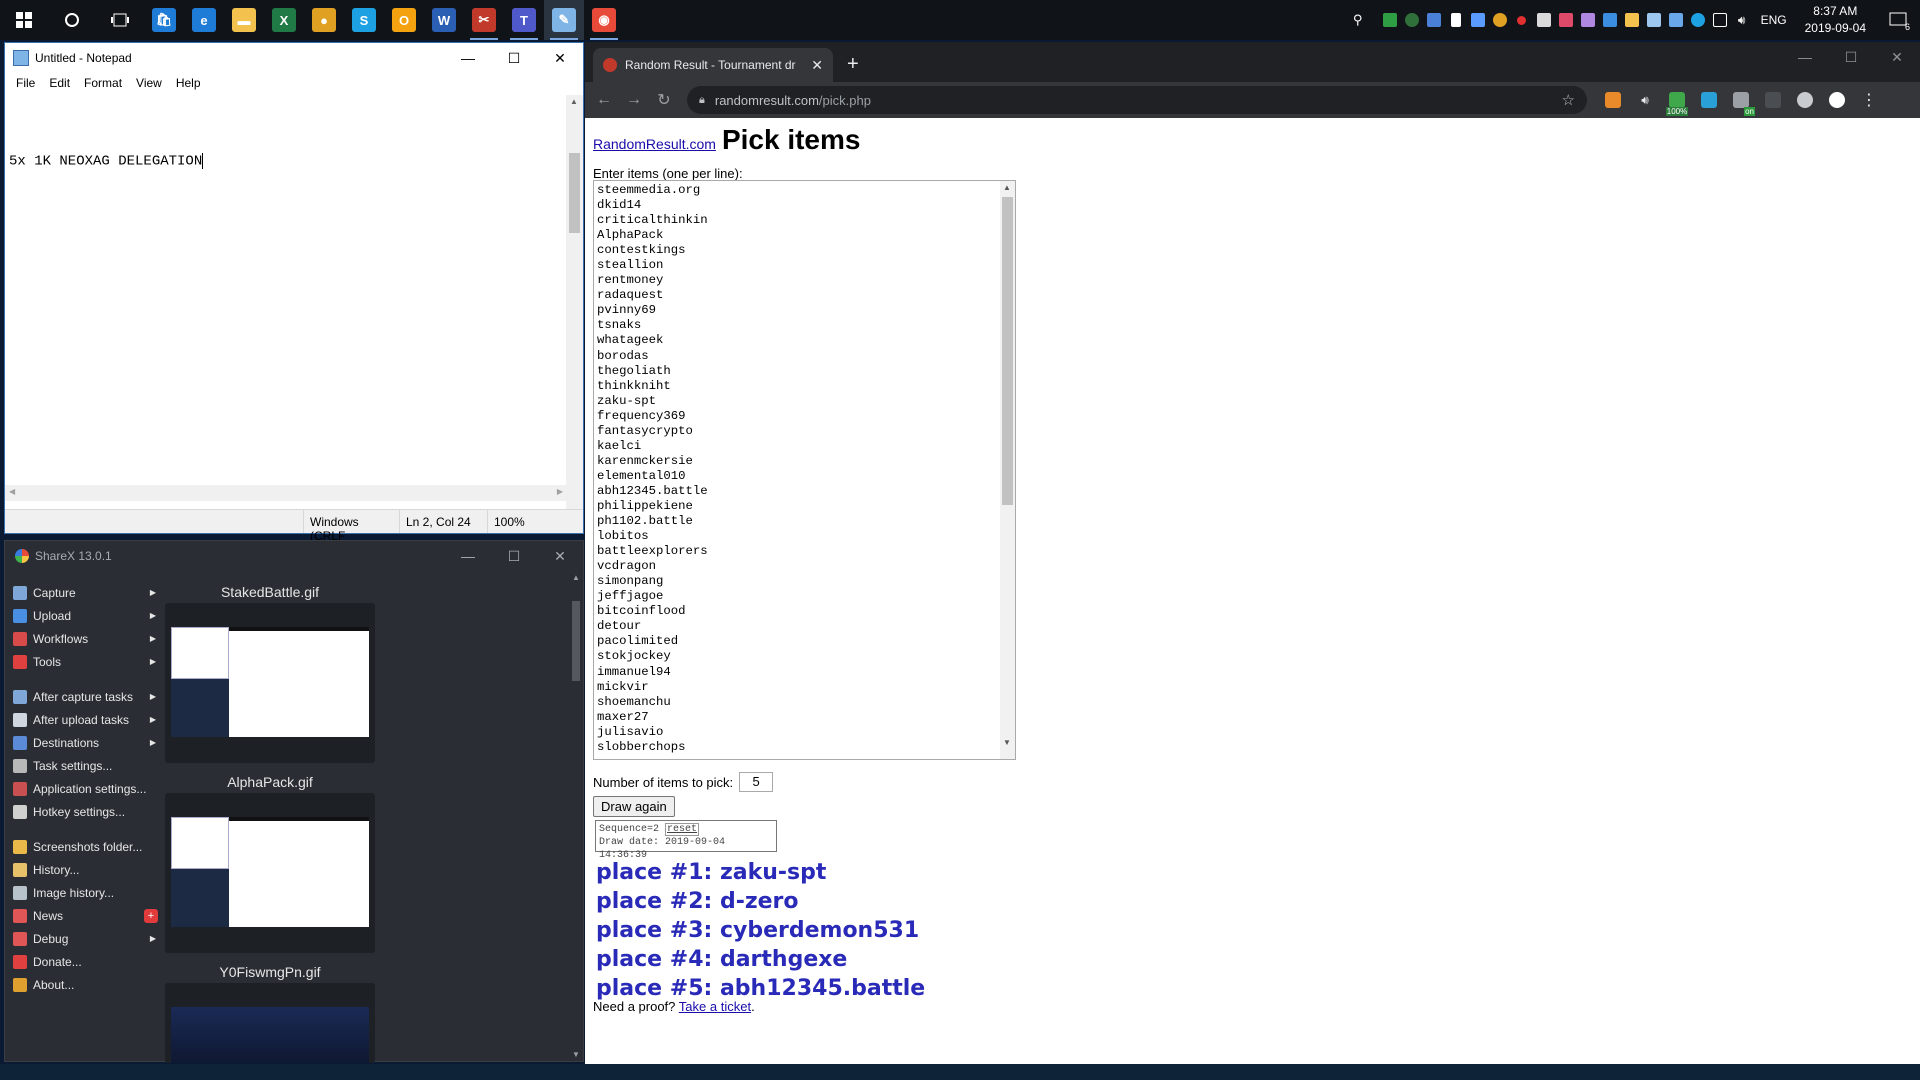 The image size is (1920, 1080). Describe the element at coordinates (1137, 100) in the screenshot. I see `address-bar: 🔒︎ randomresult.com/pick.php ☆` at that location.